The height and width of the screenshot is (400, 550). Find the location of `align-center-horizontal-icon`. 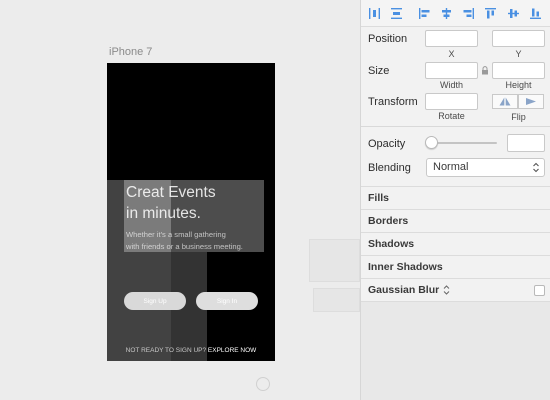

align-center-horizontal-icon is located at coordinates (446, 13).